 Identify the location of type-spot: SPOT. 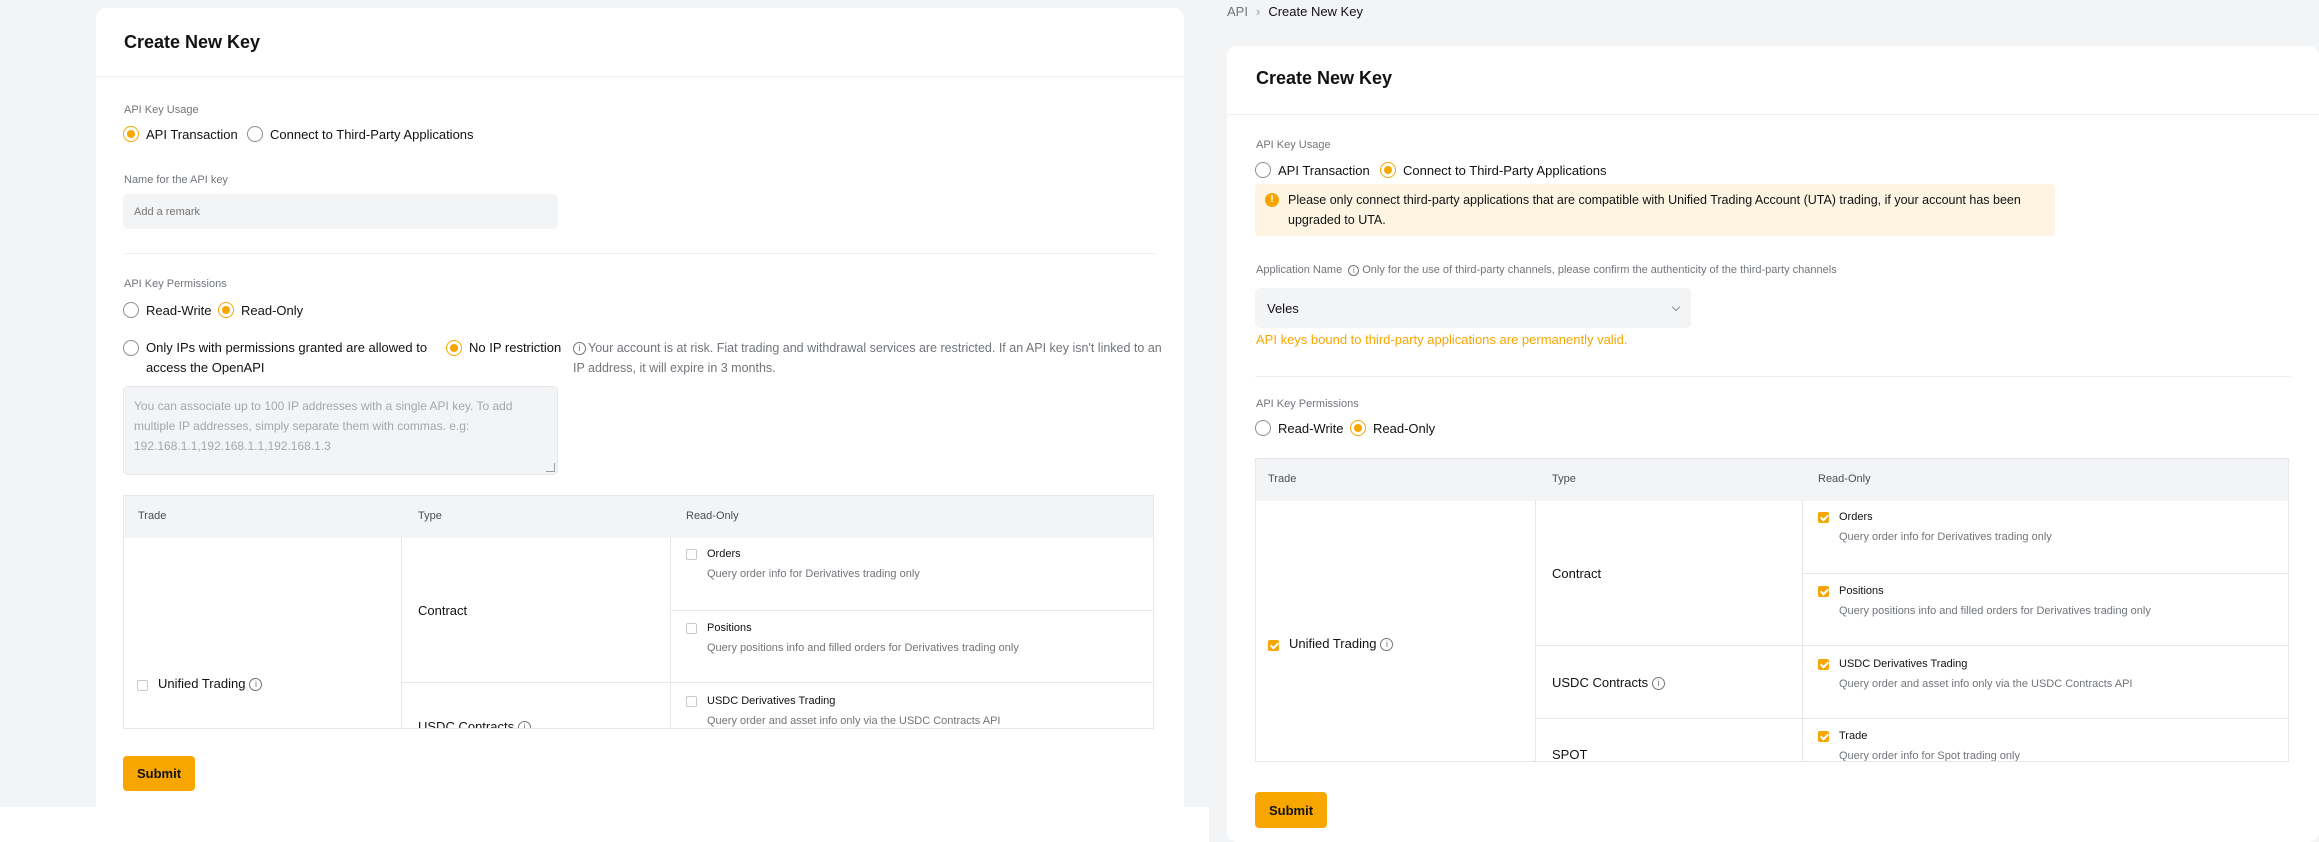
(1570, 754).